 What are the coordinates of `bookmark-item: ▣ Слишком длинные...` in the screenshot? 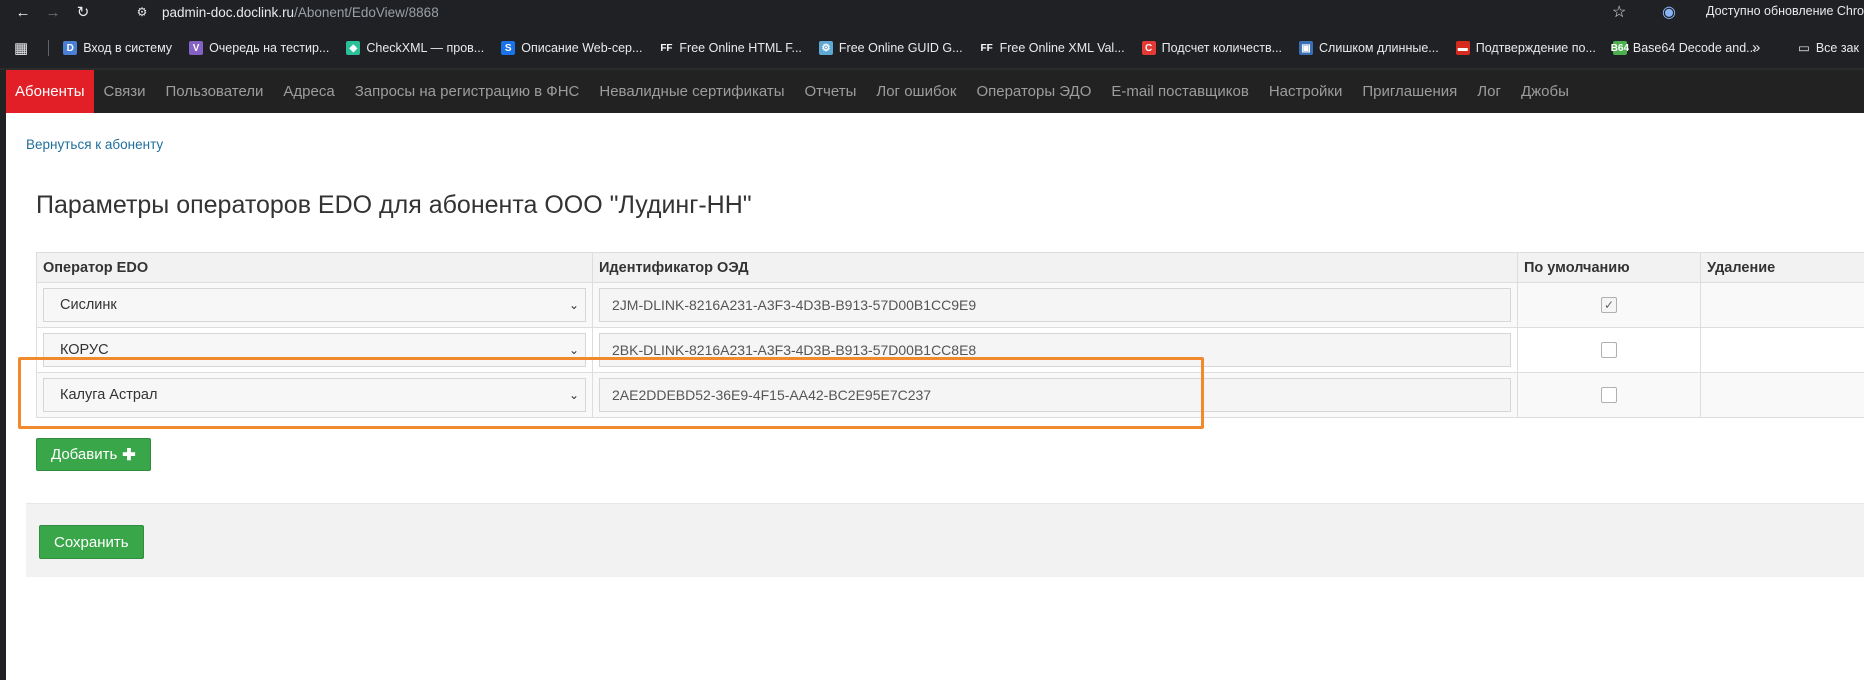 It's located at (1369, 48).